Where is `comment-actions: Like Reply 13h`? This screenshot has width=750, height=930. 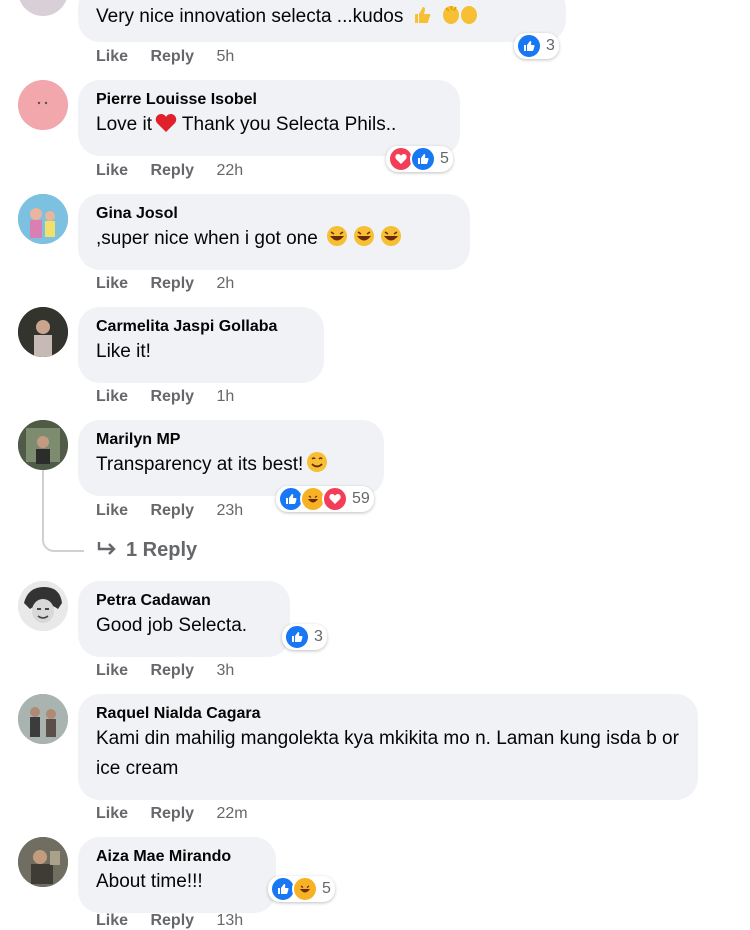 comment-actions: Like Reply 13h is located at coordinates (178, 921).